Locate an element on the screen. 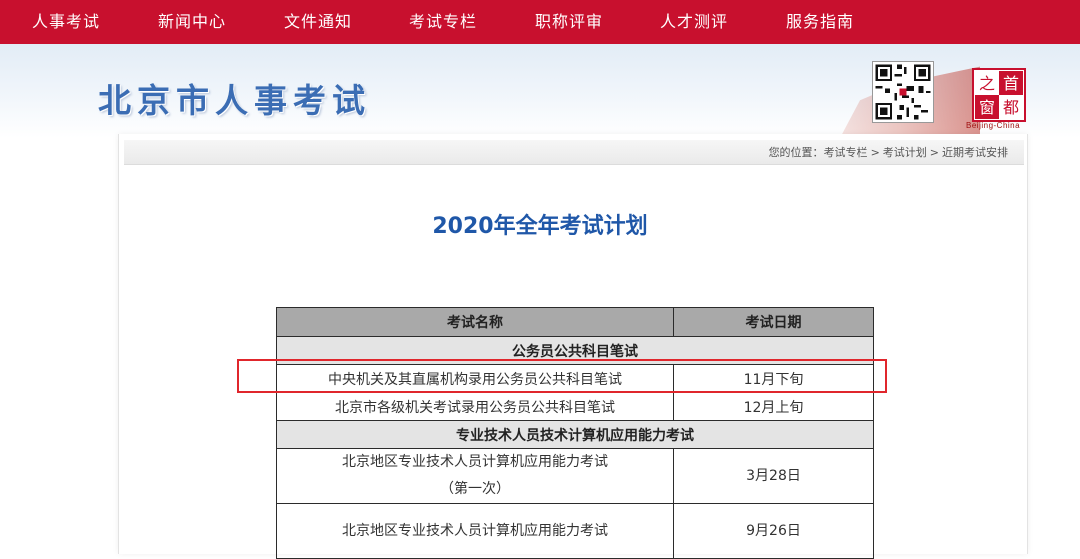  capital-window-logo-icon: 之 首 窗 都 is located at coordinates (999, 95).